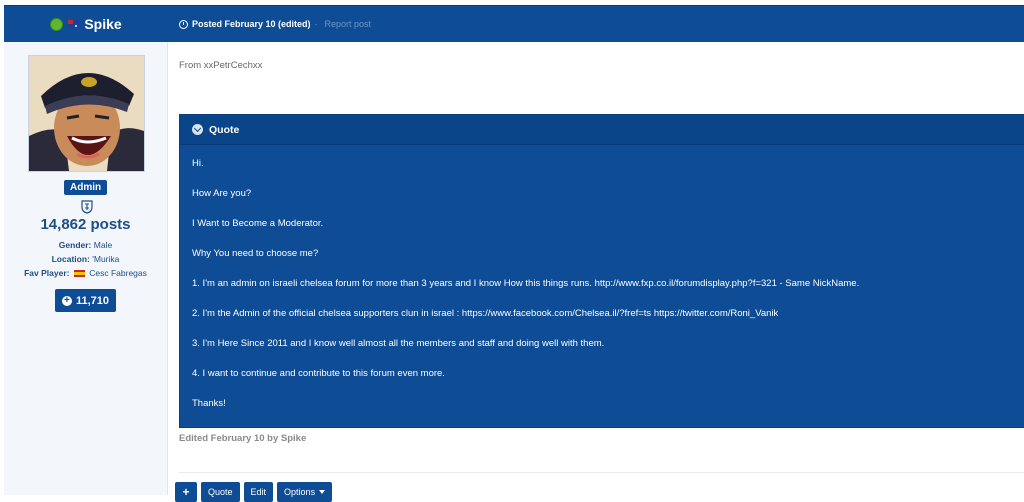  I want to click on caret-down-icon, so click(322, 492).